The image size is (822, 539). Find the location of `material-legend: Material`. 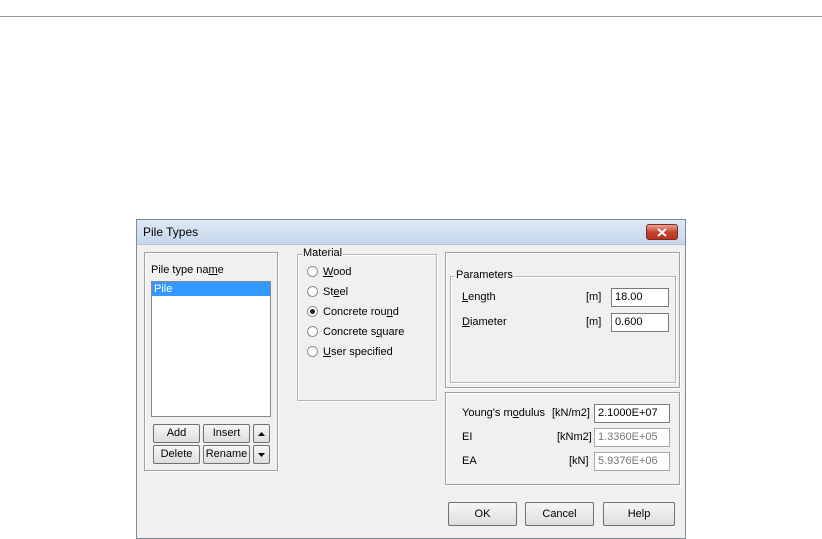

material-legend: Material is located at coordinates (323, 253).